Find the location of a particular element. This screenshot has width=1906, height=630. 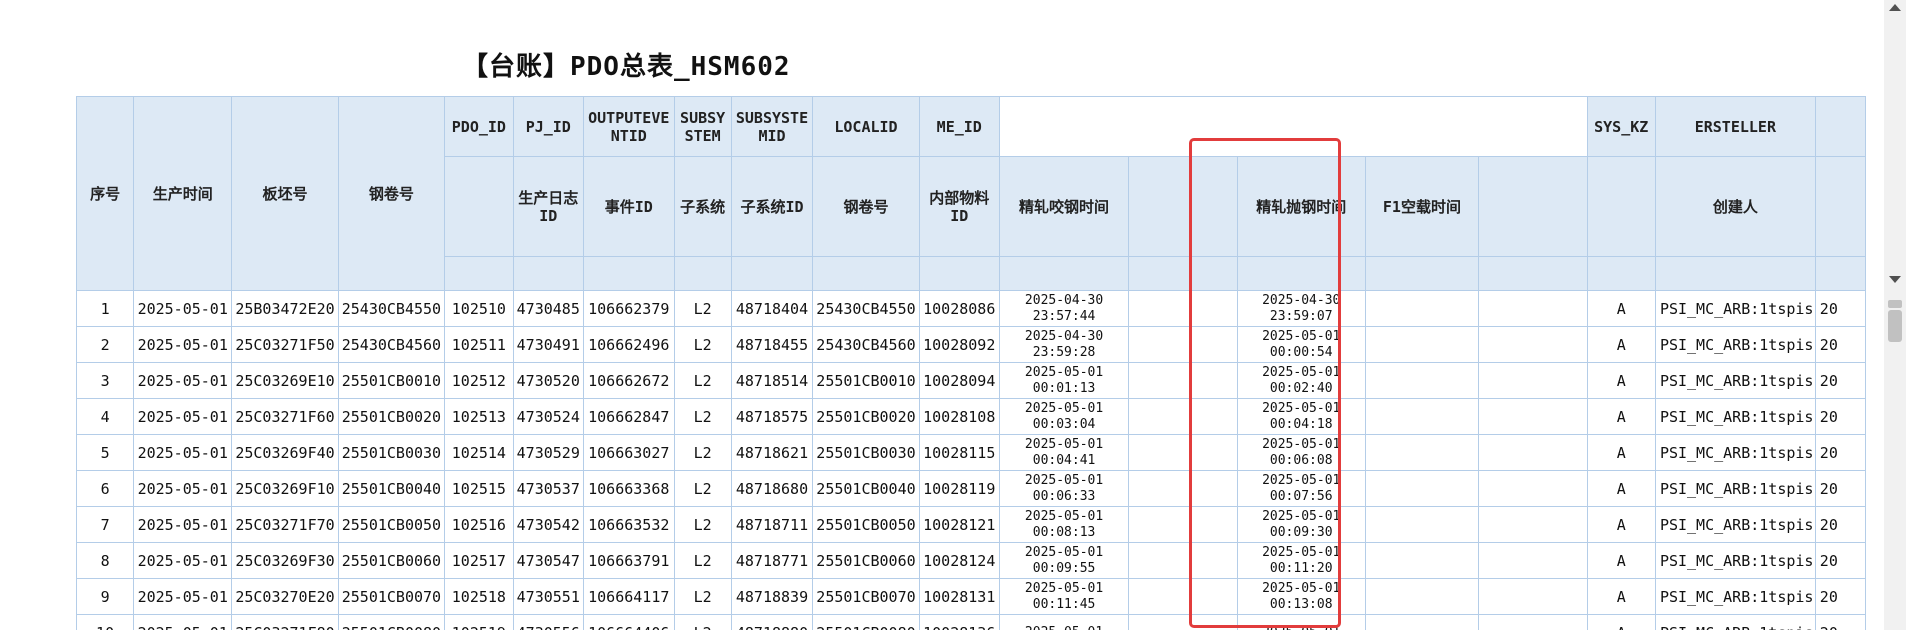

row-me-id: 10028115 is located at coordinates (959, 452).